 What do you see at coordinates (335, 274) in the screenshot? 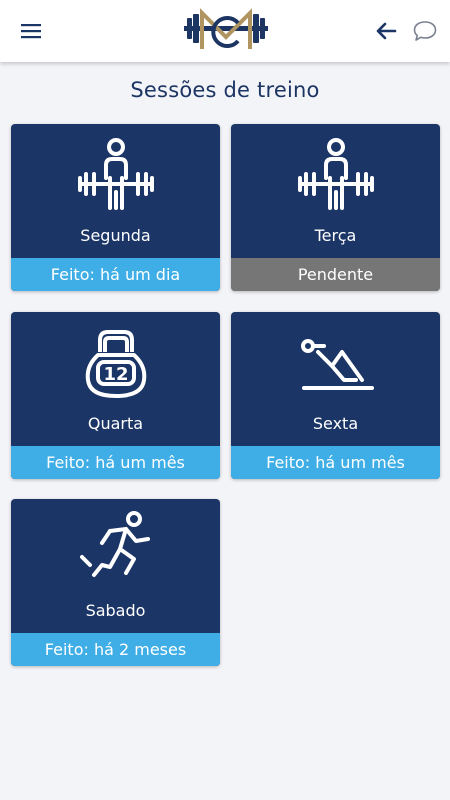
I see `session-status: Pendente` at bounding box center [335, 274].